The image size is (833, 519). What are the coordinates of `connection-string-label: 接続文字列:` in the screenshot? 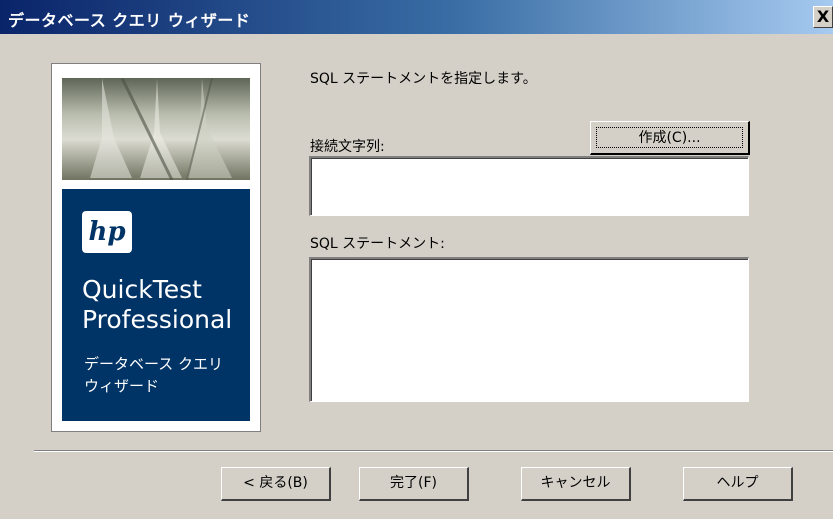 It's located at (347, 147).